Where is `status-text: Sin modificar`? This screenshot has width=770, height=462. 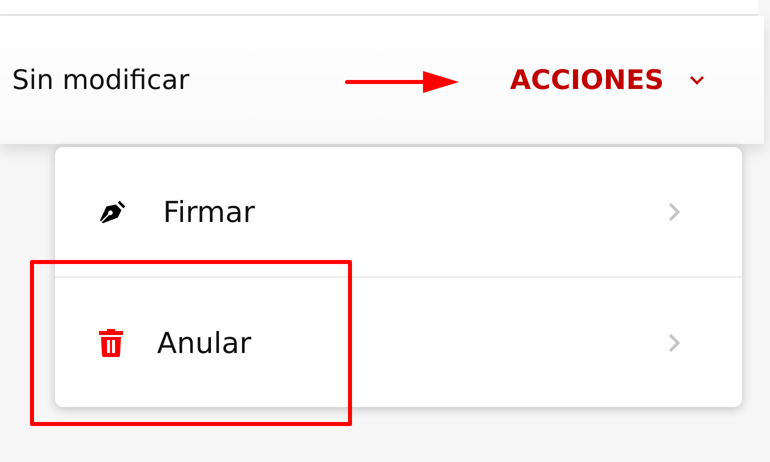
status-text: Sin modificar is located at coordinates (101, 80).